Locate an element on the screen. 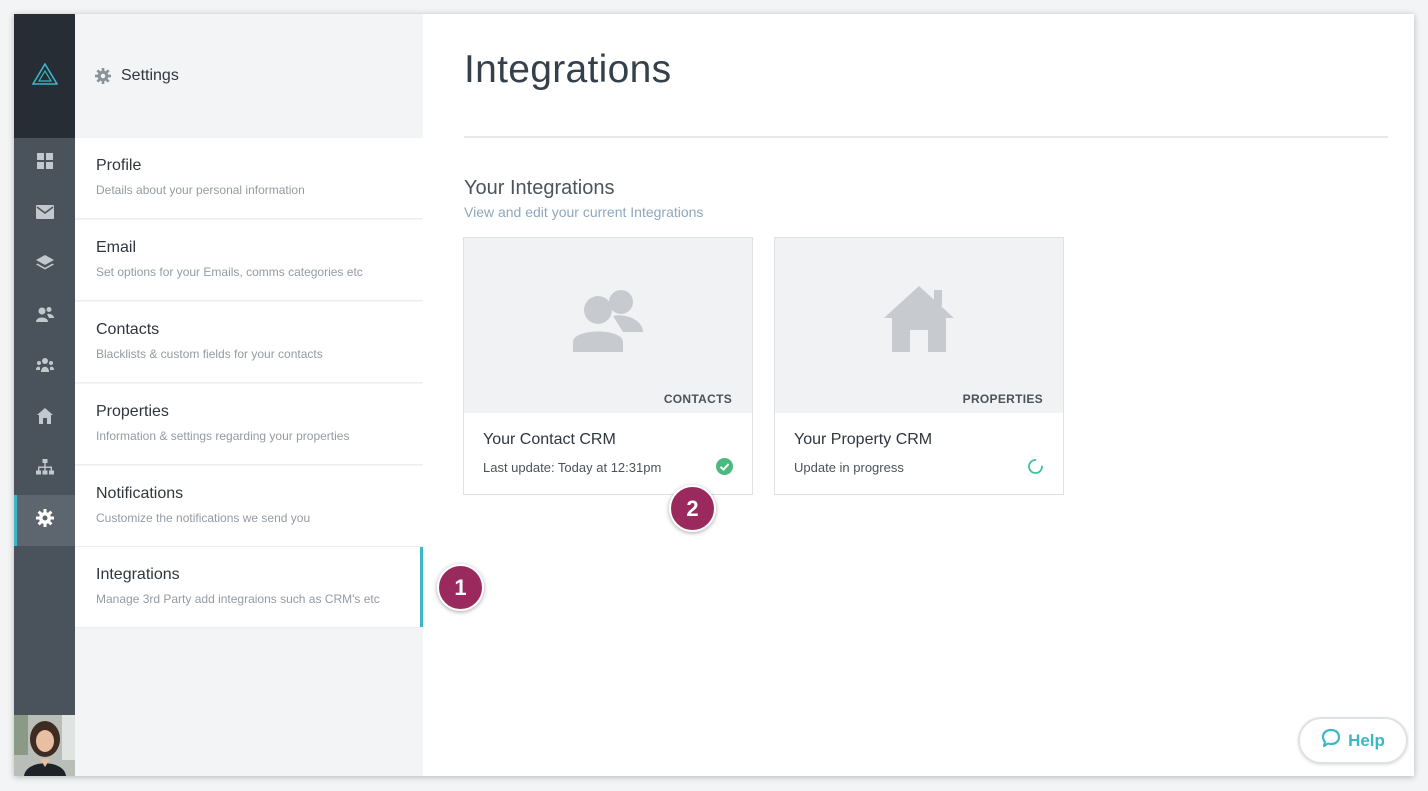  team-icon is located at coordinates (44, 367).